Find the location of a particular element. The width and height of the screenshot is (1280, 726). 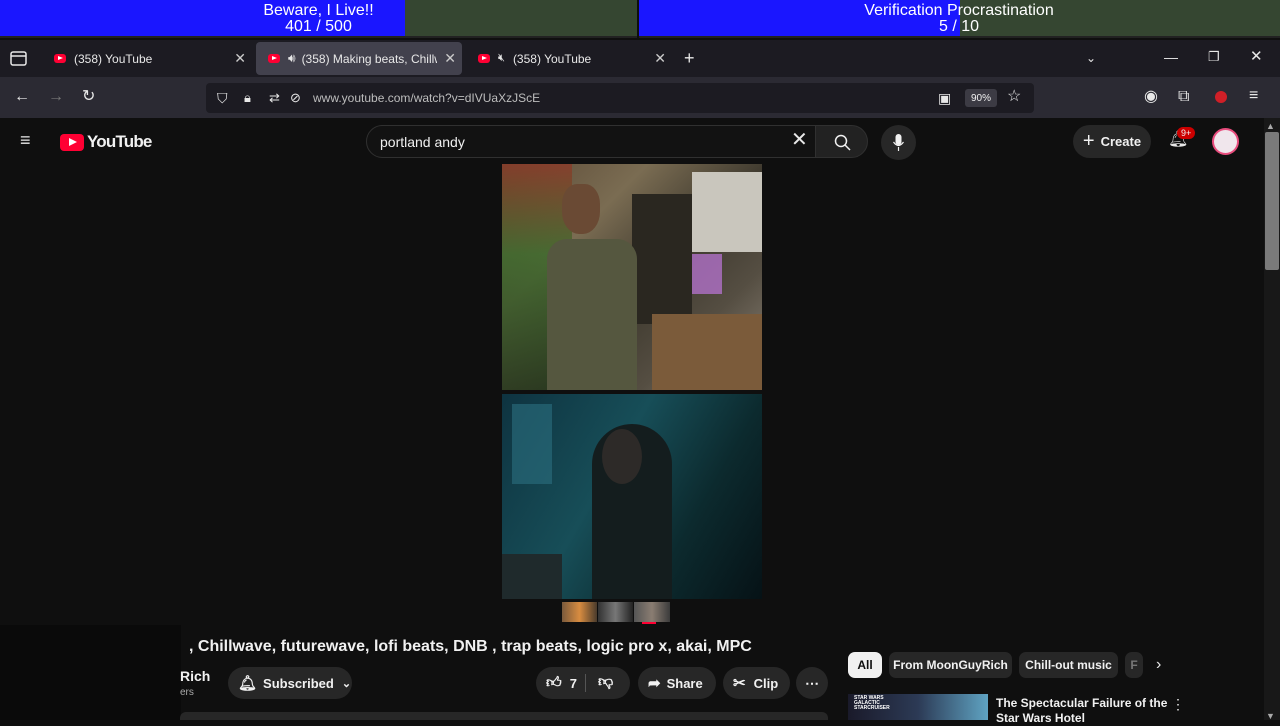

share-label: Share is located at coordinates (684, 683).